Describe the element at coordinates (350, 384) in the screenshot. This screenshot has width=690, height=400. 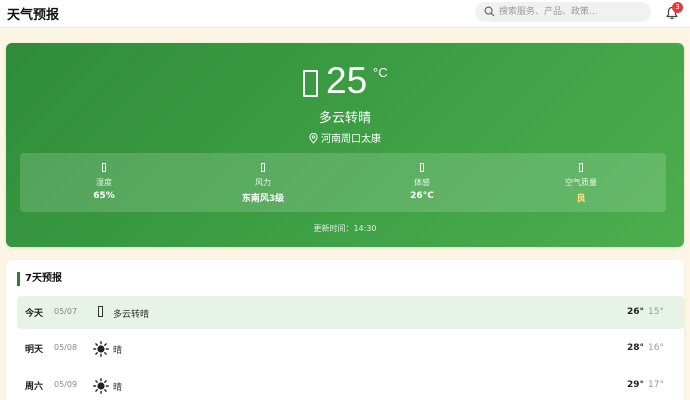
I see `forecast-row: 周六 05/09 晴 29° 17°` at that location.